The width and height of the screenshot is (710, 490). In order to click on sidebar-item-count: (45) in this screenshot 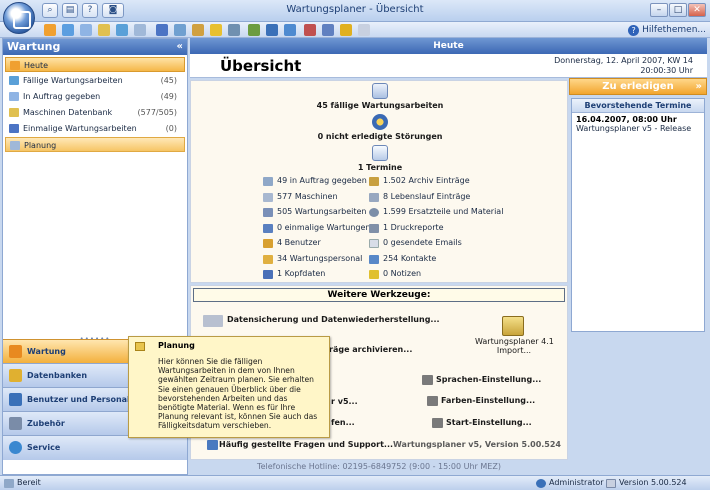, I will do `click(168, 80)`.